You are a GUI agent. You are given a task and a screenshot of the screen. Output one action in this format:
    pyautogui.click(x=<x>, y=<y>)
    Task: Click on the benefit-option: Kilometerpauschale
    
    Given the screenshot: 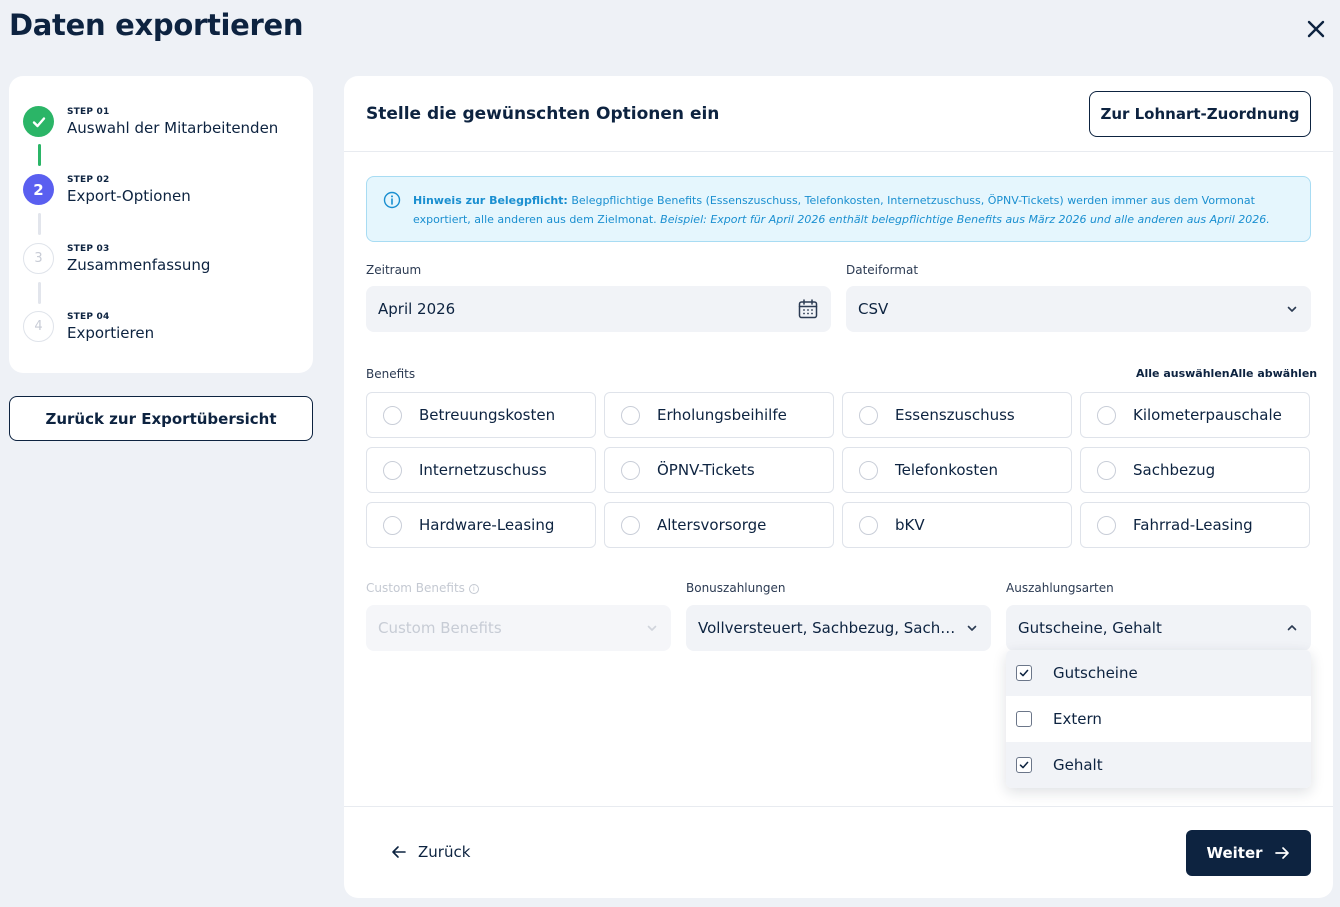 What is the action you would take?
    pyautogui.click(x=1195, y=415)
    